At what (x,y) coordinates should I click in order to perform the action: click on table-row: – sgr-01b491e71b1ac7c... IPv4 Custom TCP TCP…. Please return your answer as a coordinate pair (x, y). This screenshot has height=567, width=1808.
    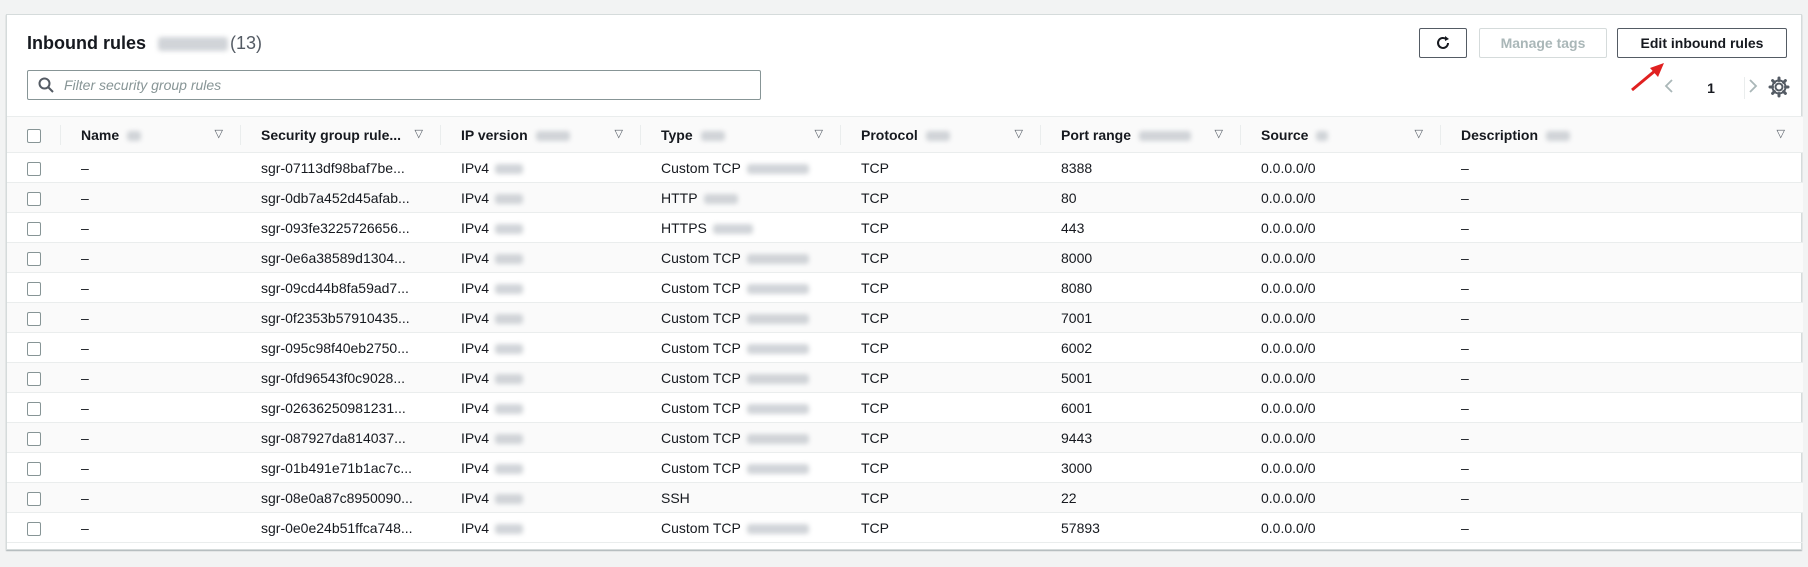
    Looking at the image, I should click on (905, 467).